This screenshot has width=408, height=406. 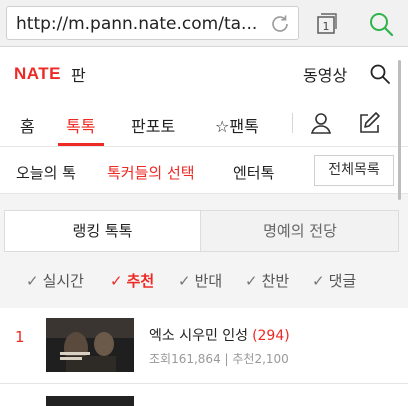 What do you see at coordinates (78, 74) in the screenshot?
I see `logo-pann: 판` at bounding box center [78, 74].